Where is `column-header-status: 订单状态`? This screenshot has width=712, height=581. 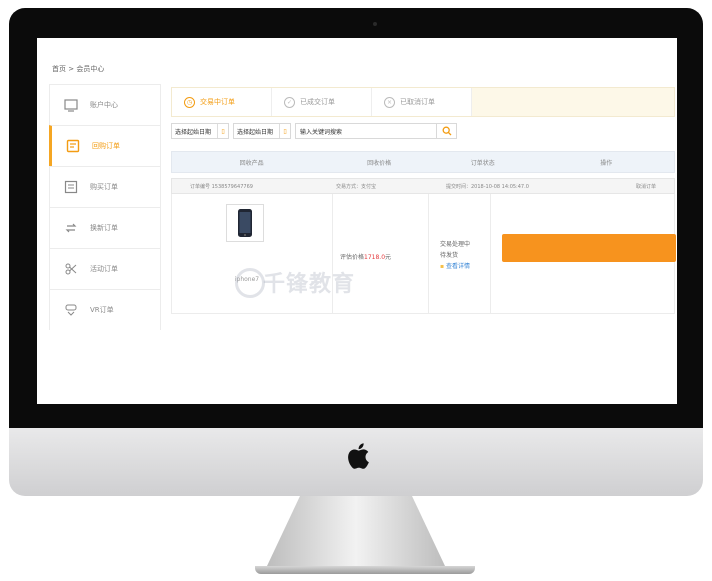
column-header-status: 订单状态 is located at coordinates (482, 163).